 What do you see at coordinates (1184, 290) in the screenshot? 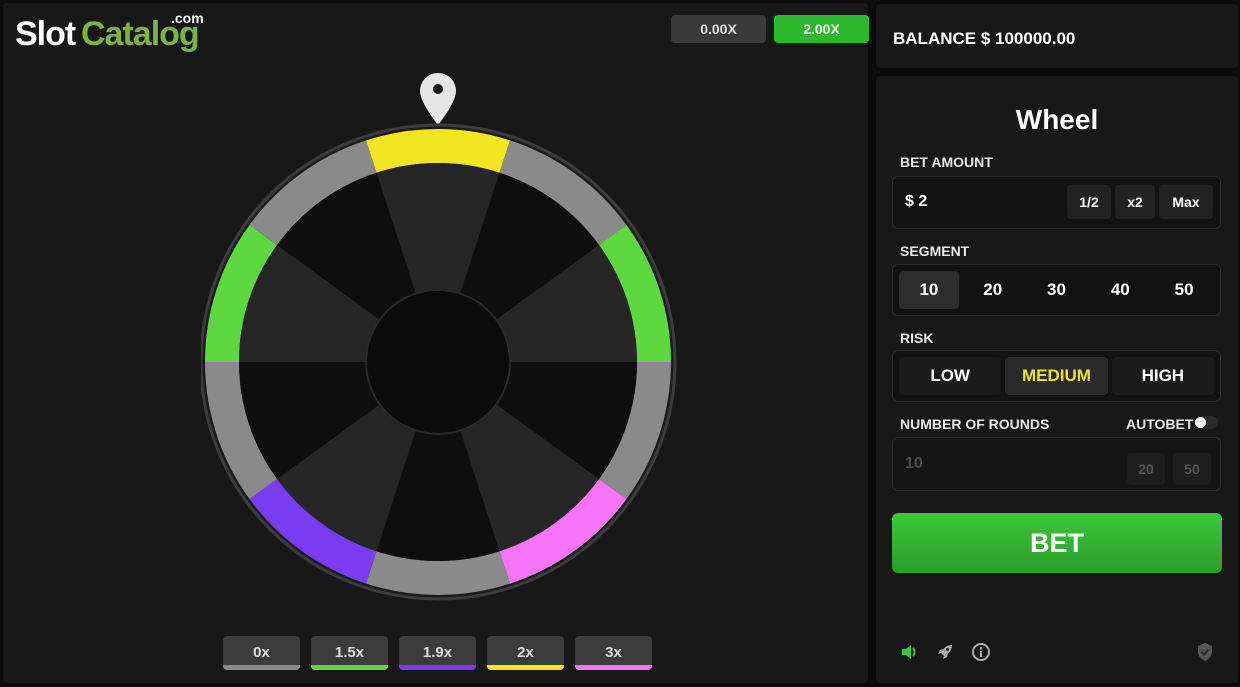
I see `segment-option-50: 50` at bounding box center [1184, 290].